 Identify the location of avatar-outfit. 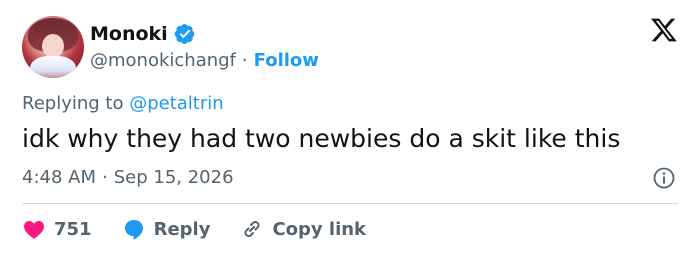
(53, 67).